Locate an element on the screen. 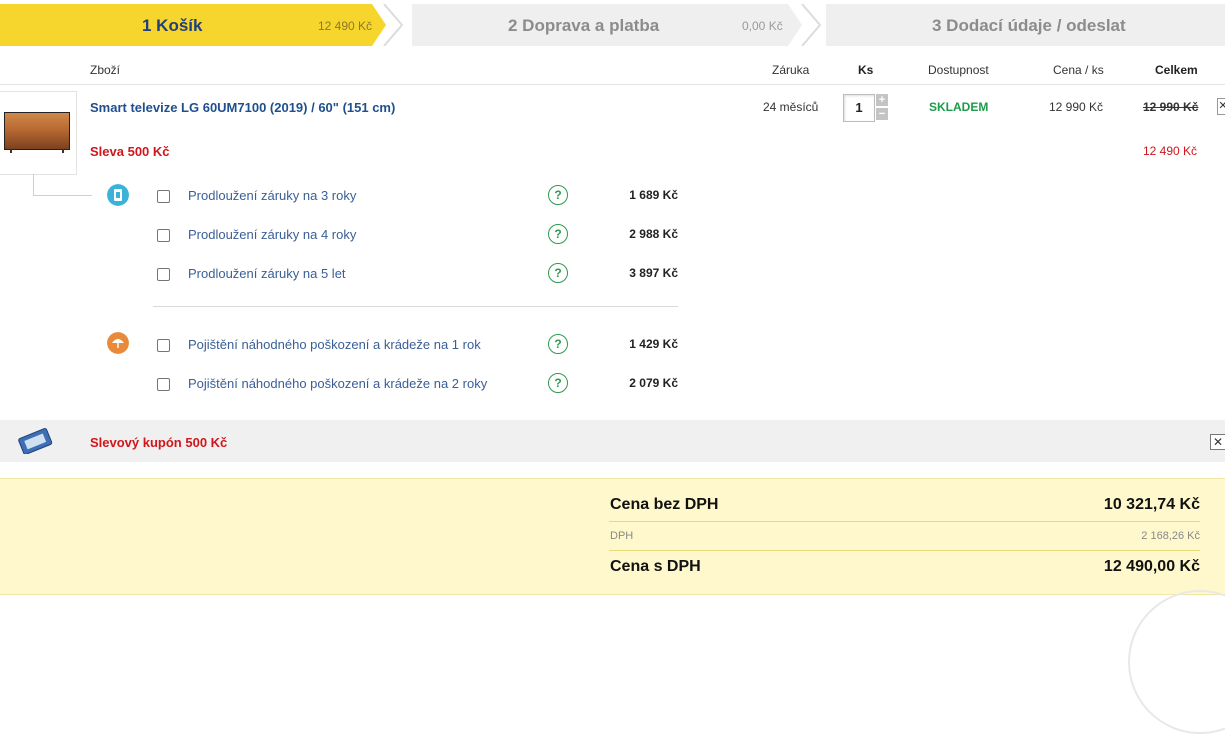 This screenshot has width=1225, height=734. service-price: 1 689 Kč is located at coordinates (653, 195).